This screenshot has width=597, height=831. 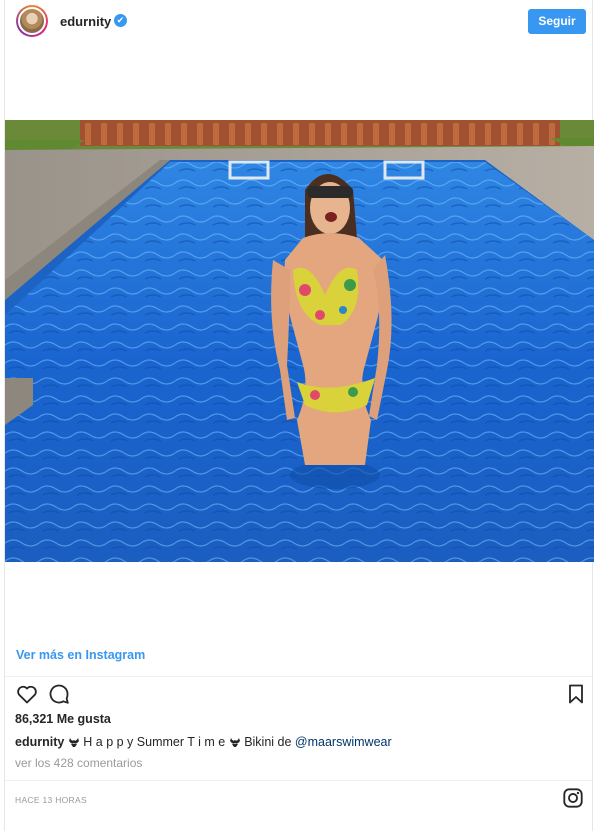 I want to click on caption-text-part2: Bikini de, so click(x=267, y=742).